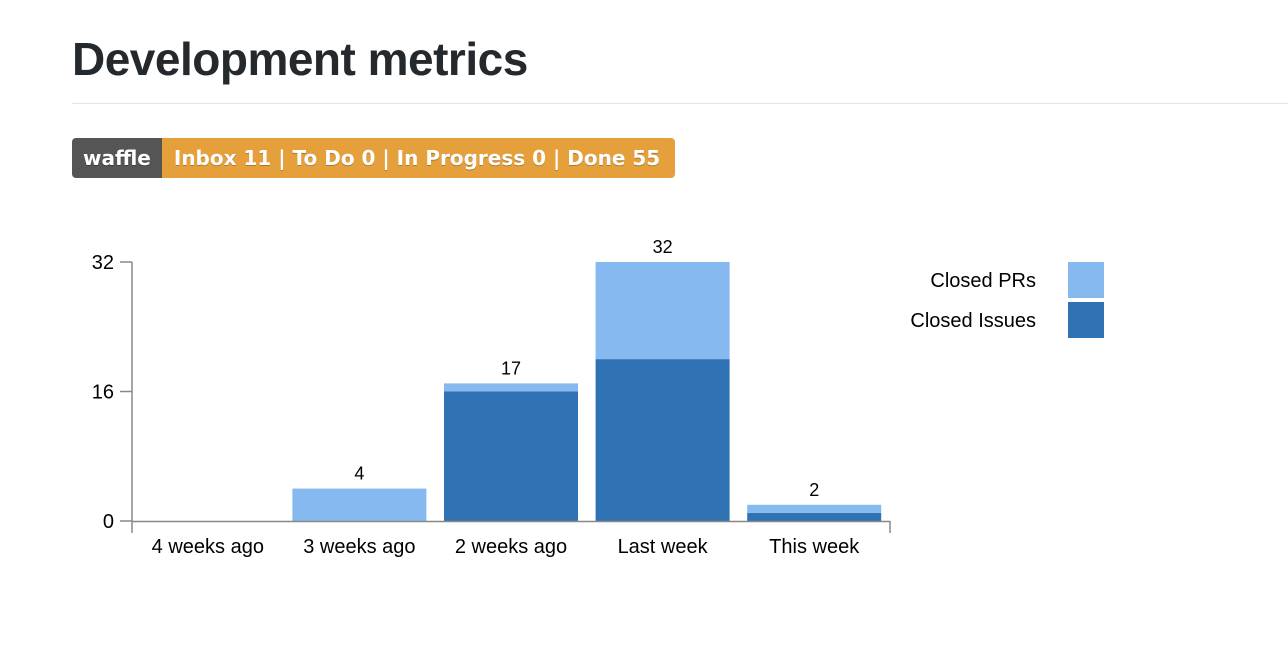 This screenshot has height=648, width=1288. What do you see at coordinates (814, 547) in the screenshot?
I see `x-tick-label: This week` at bounding box center [814, 547].